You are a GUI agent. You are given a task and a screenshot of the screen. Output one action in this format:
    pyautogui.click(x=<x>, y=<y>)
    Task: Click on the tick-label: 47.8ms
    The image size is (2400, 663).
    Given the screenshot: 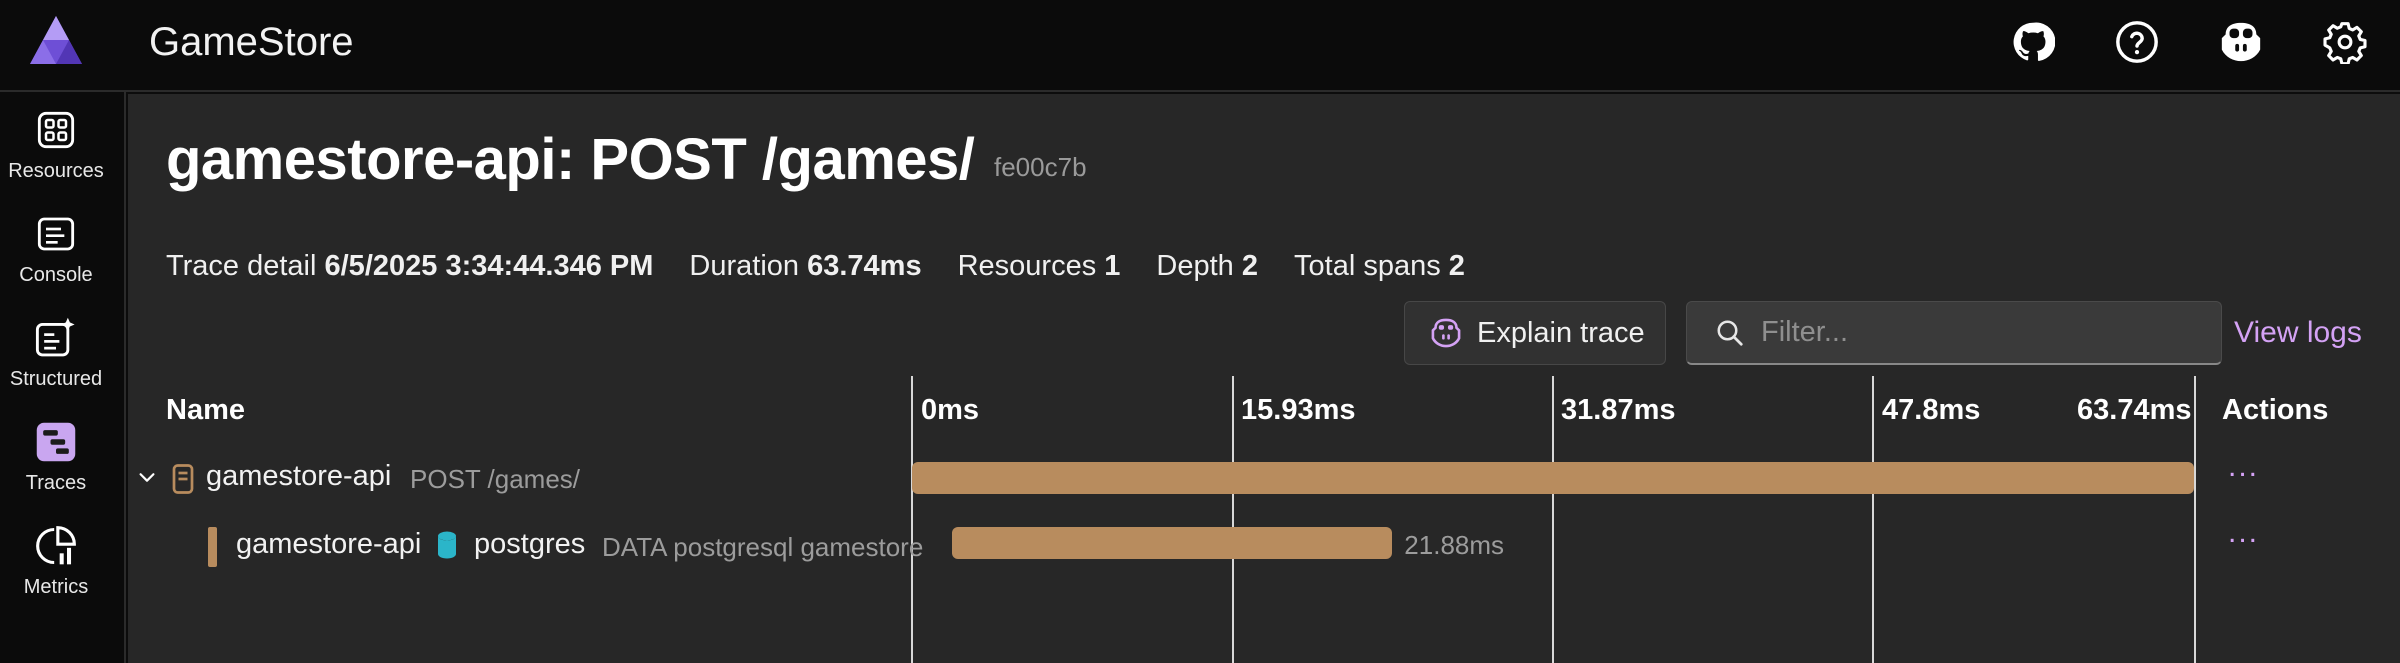 What is the action you would take?
    pyautogui.click(x=1931, y=410)
    